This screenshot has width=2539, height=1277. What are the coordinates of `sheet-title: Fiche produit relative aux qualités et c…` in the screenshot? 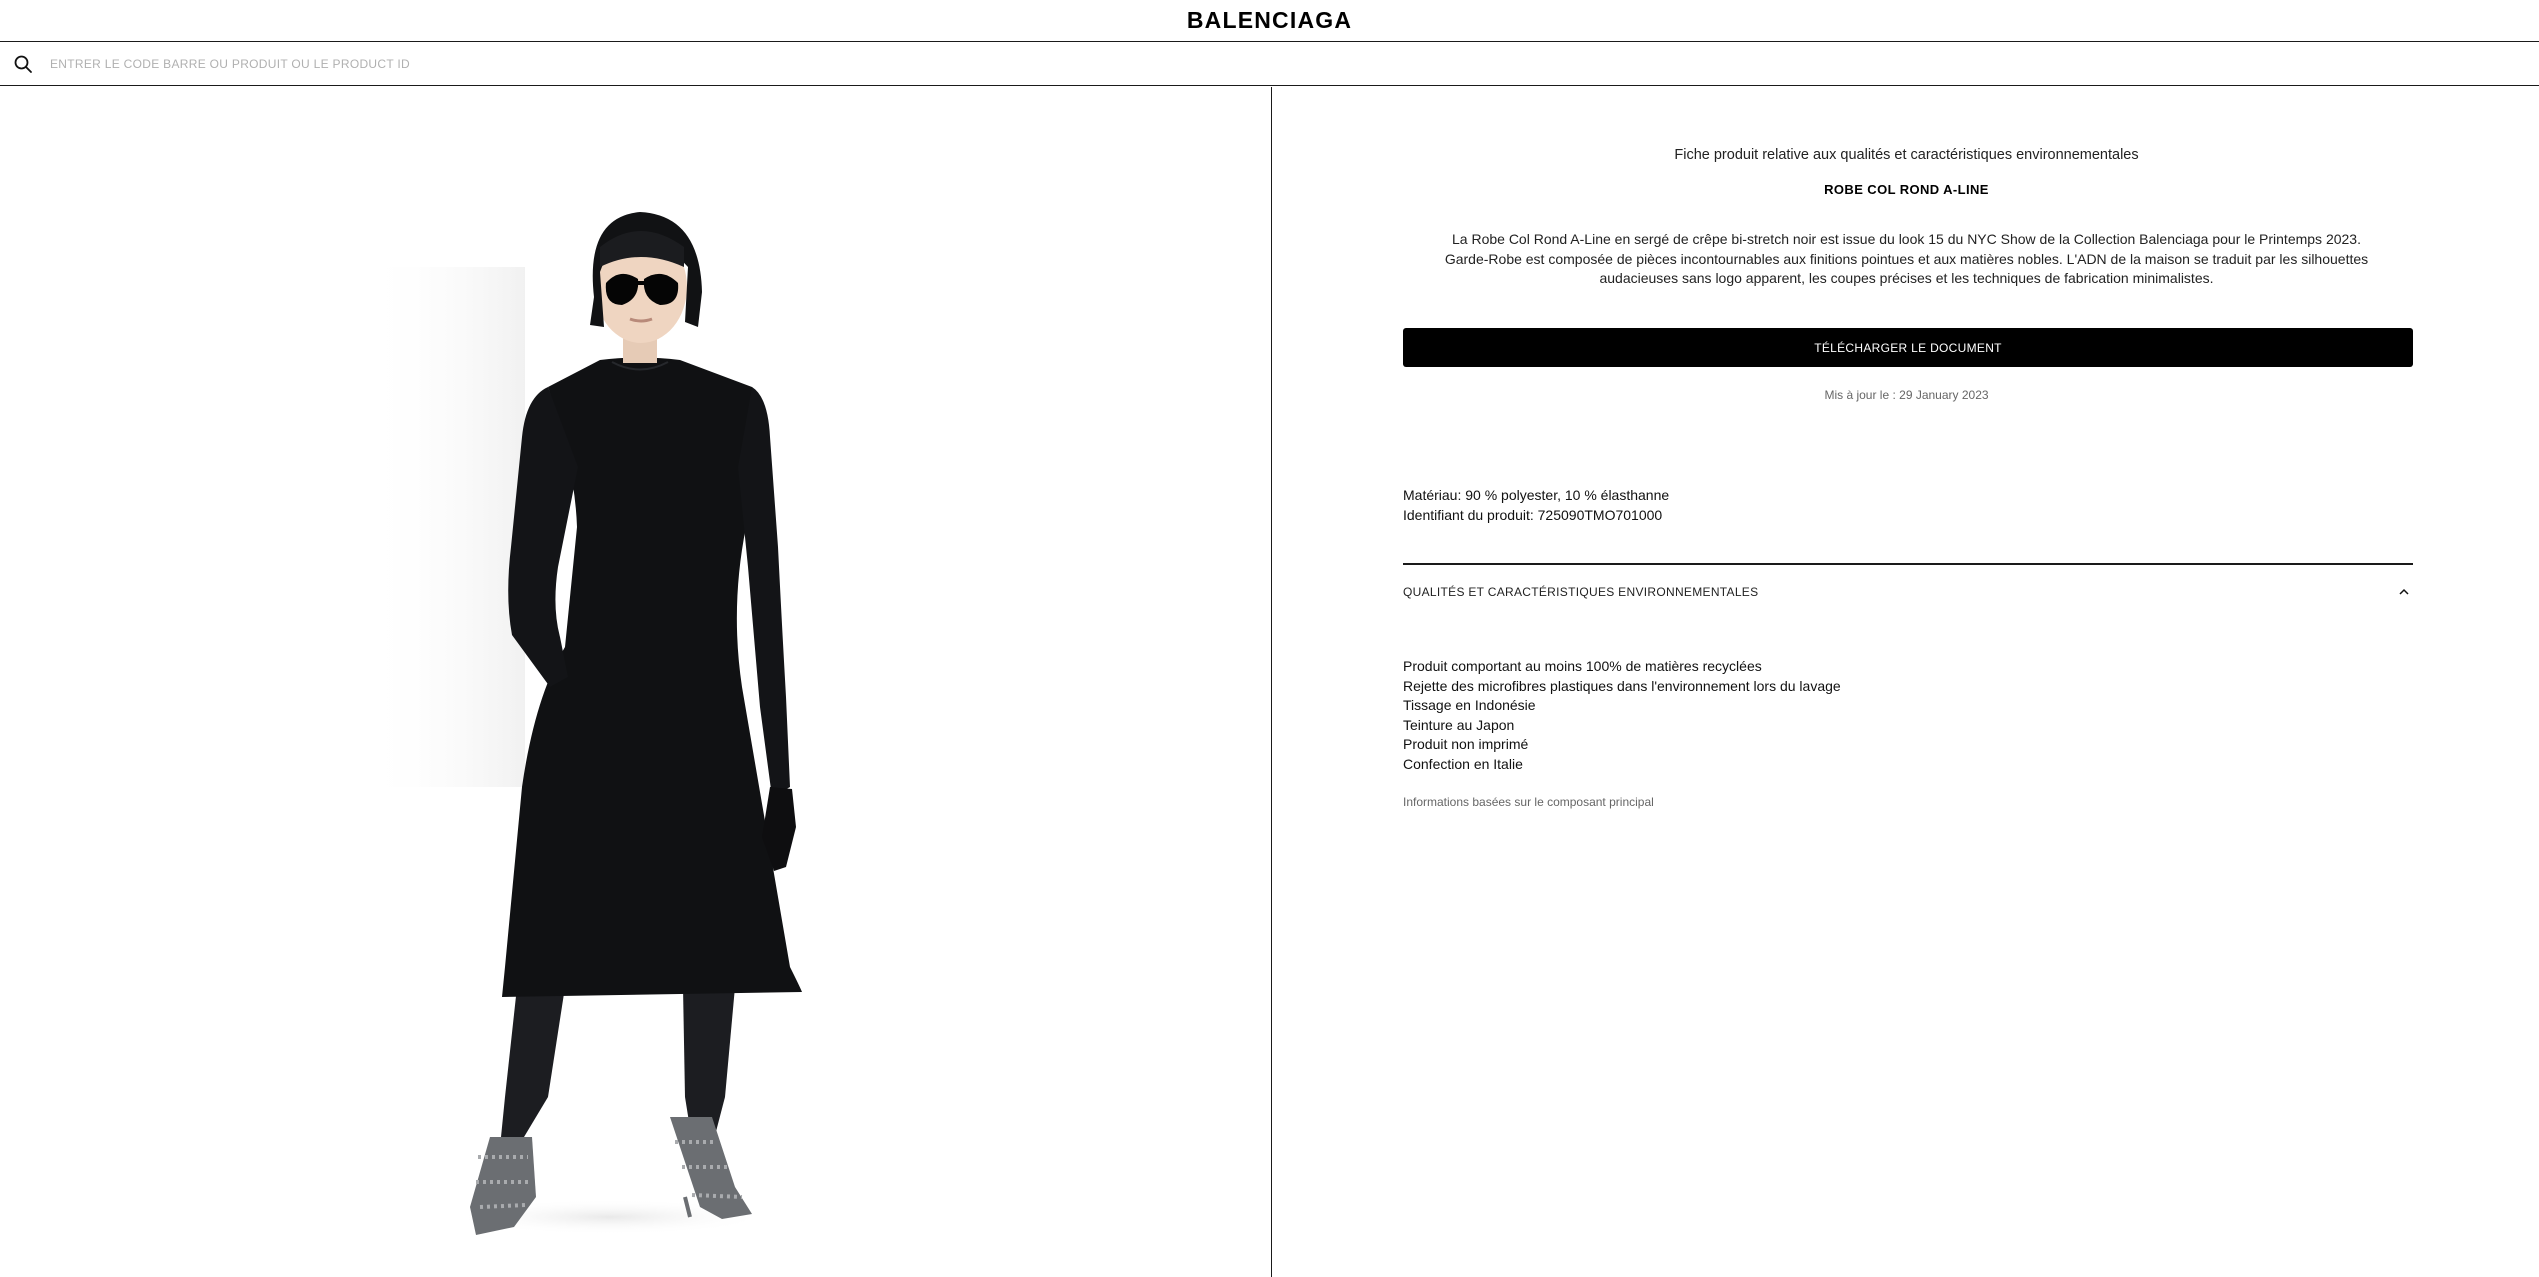 It's located at (1906, 155).